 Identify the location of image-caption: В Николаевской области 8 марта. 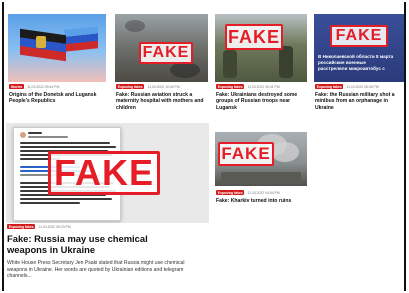
(356, 56).